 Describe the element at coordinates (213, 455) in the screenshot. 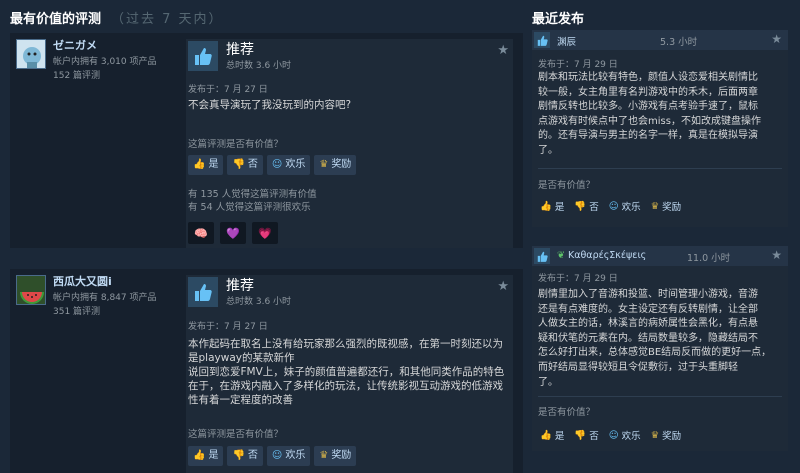

I see `vote-yes-label: 是` at that location.